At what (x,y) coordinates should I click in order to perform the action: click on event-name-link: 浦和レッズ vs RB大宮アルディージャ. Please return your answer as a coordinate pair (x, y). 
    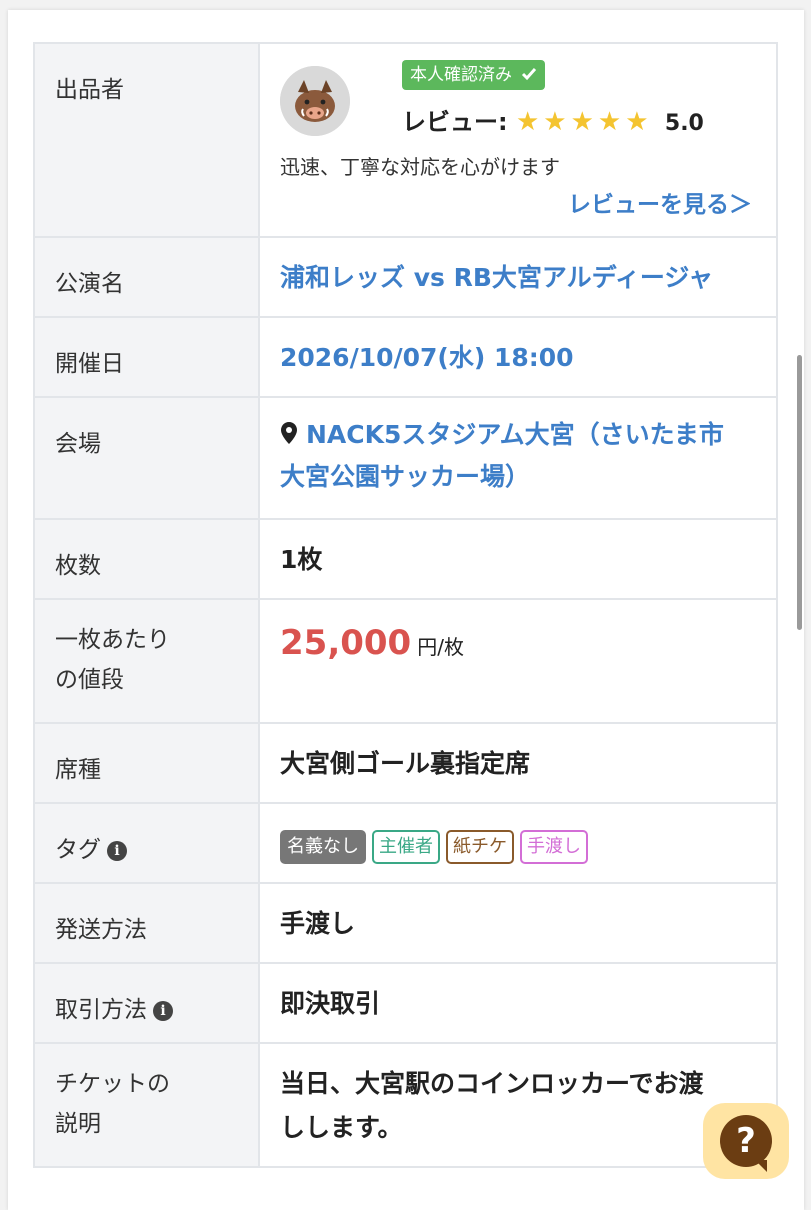
    Looking at the image, I should click on (519, 266).